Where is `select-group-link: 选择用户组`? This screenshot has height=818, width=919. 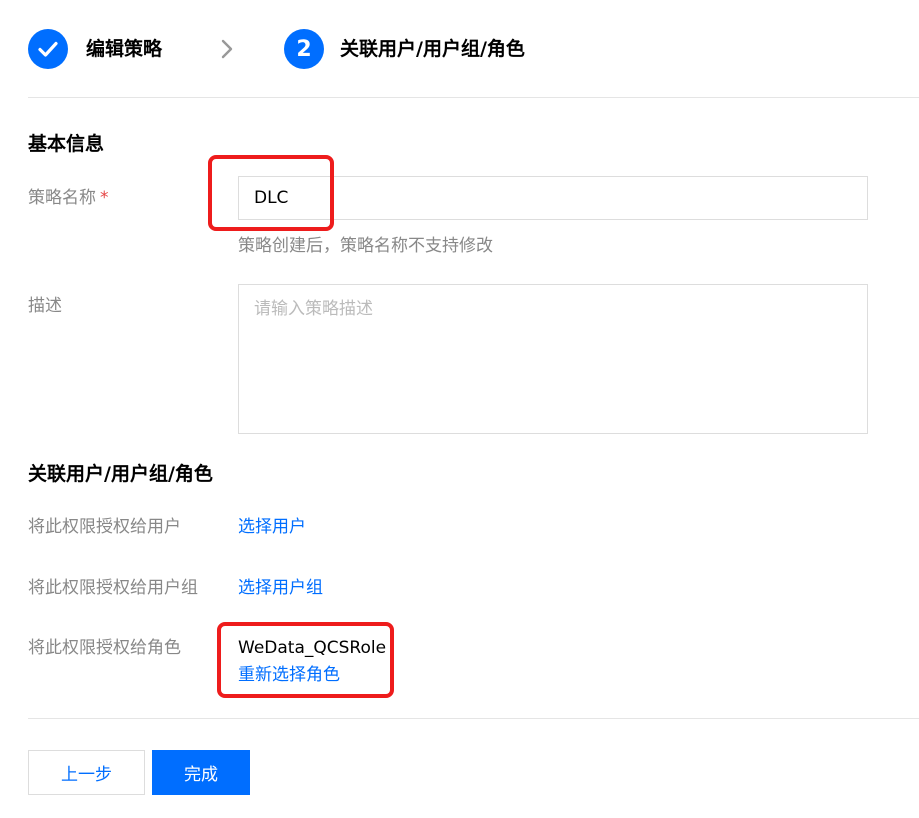 select-group-link: 选择用户组 is located at coordinates (280, 588).